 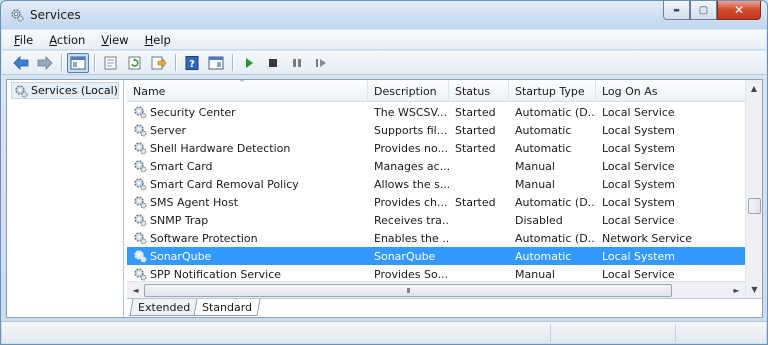 I want to click on column-header-startup-type-label: Startup Type, so click(x=550, y=91).